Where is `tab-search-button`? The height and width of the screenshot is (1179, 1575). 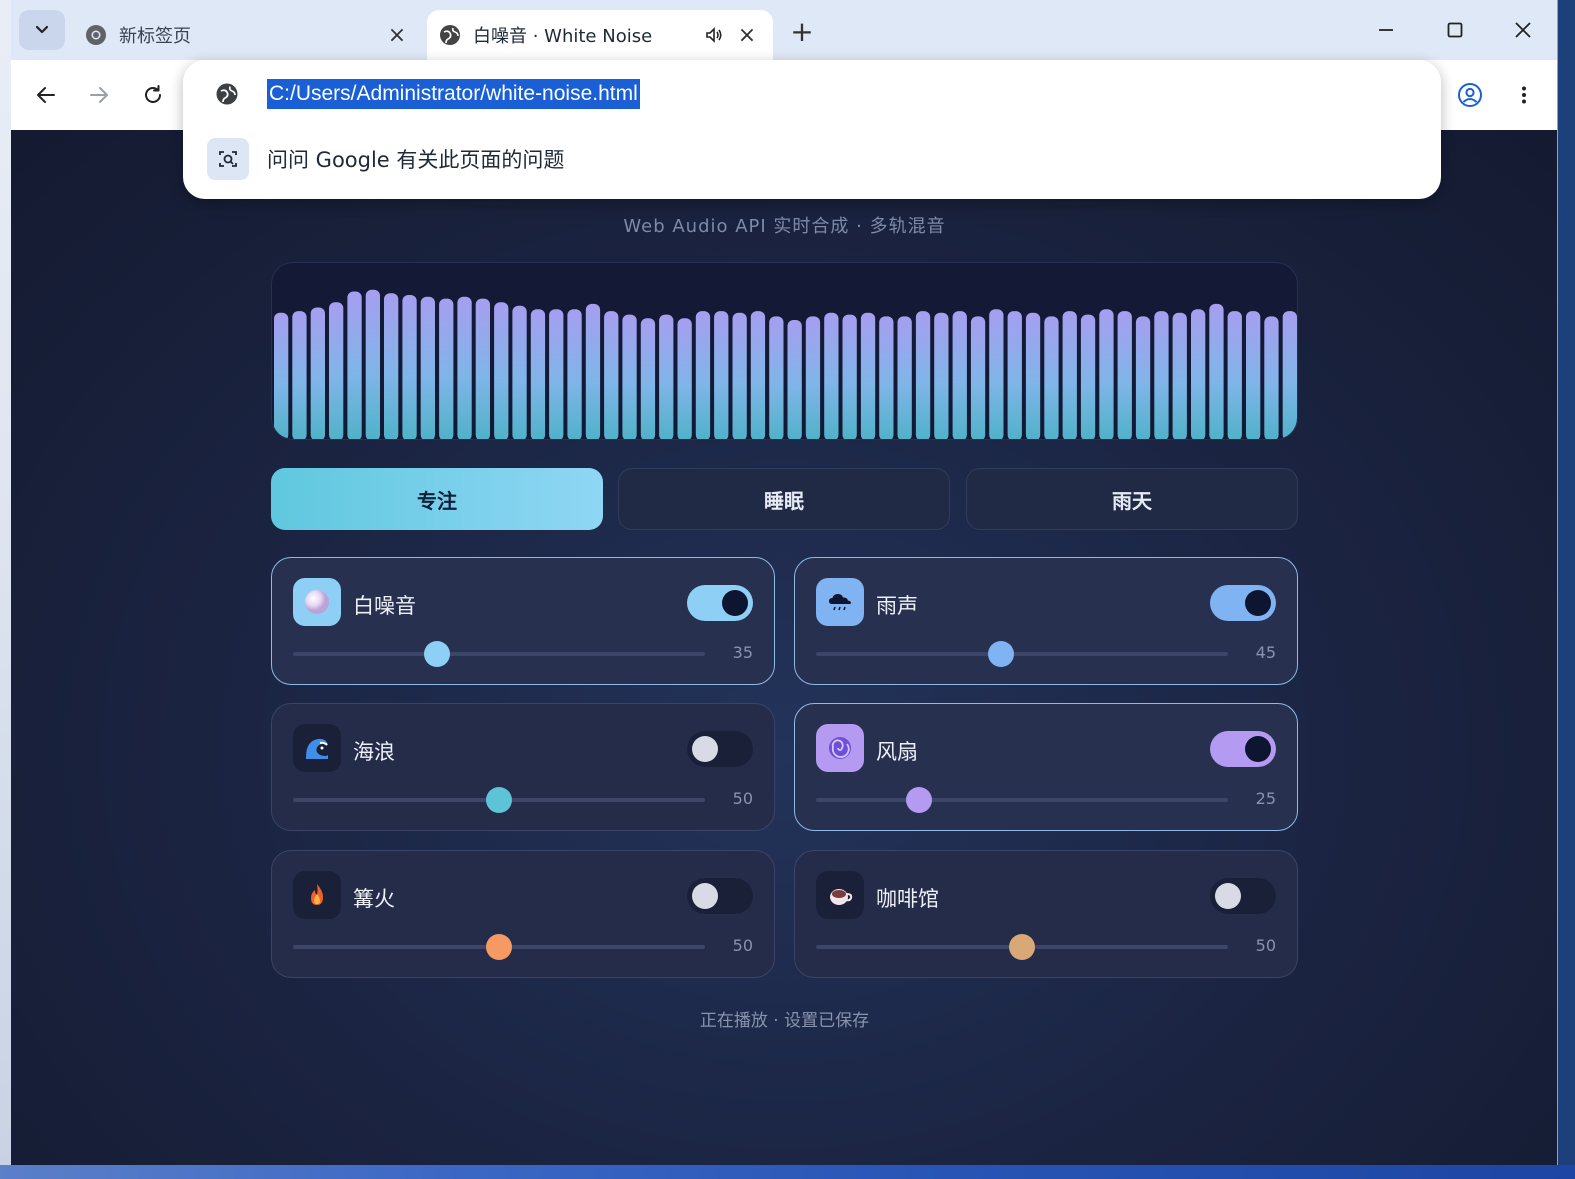
tab-search-button is located at coordinates (42, 30).